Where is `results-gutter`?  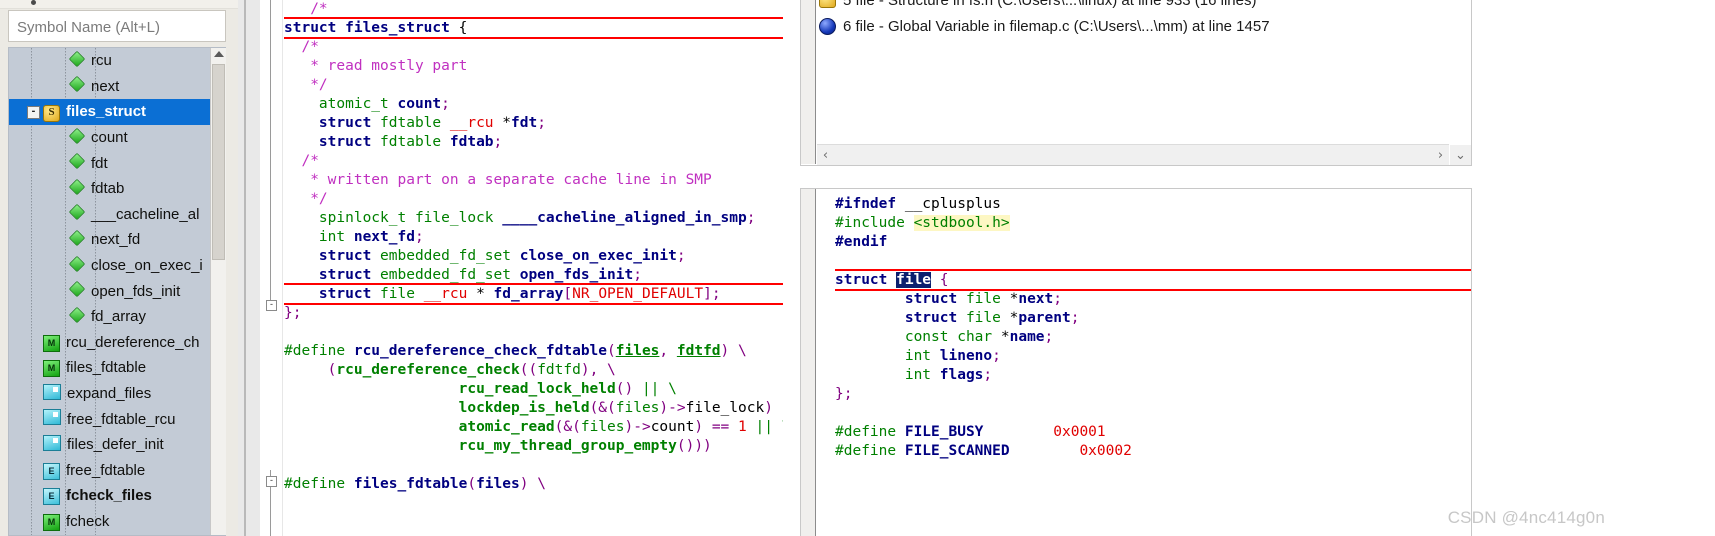 results-gutter is located at coordinates (808, 82).